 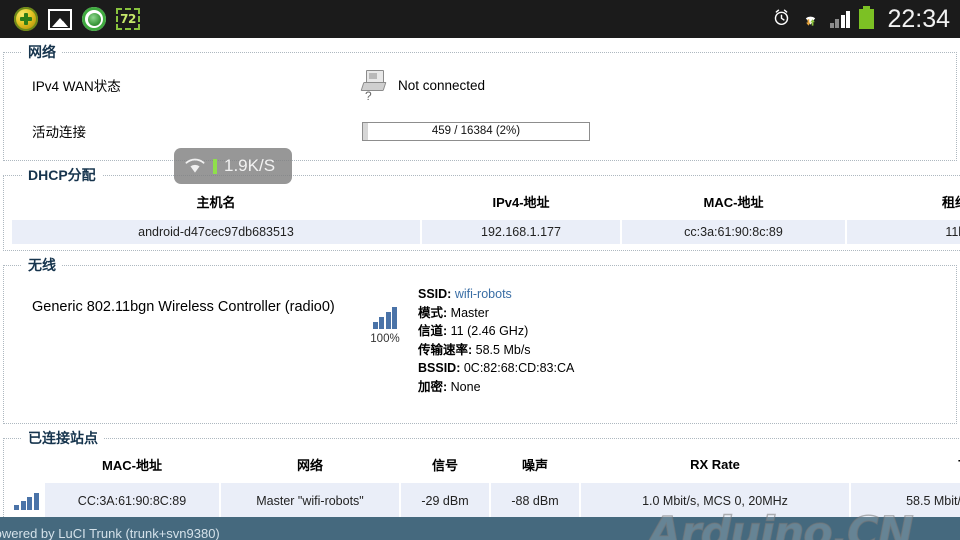 I want to click on speed-indicator-bar, so click(x=215, y=166).